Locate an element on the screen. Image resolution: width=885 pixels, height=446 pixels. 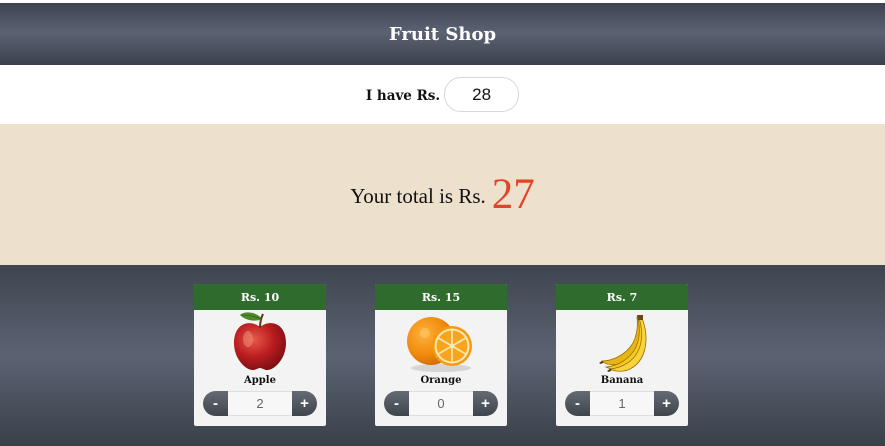
orange-icon is located at coordinates (439, 344).